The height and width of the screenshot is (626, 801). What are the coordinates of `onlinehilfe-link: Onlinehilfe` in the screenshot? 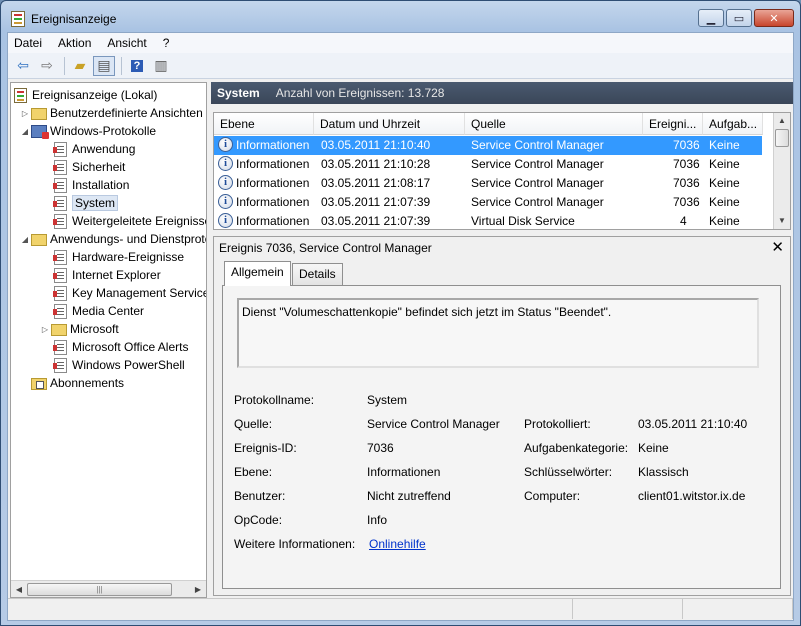 It's located at (397, 544).